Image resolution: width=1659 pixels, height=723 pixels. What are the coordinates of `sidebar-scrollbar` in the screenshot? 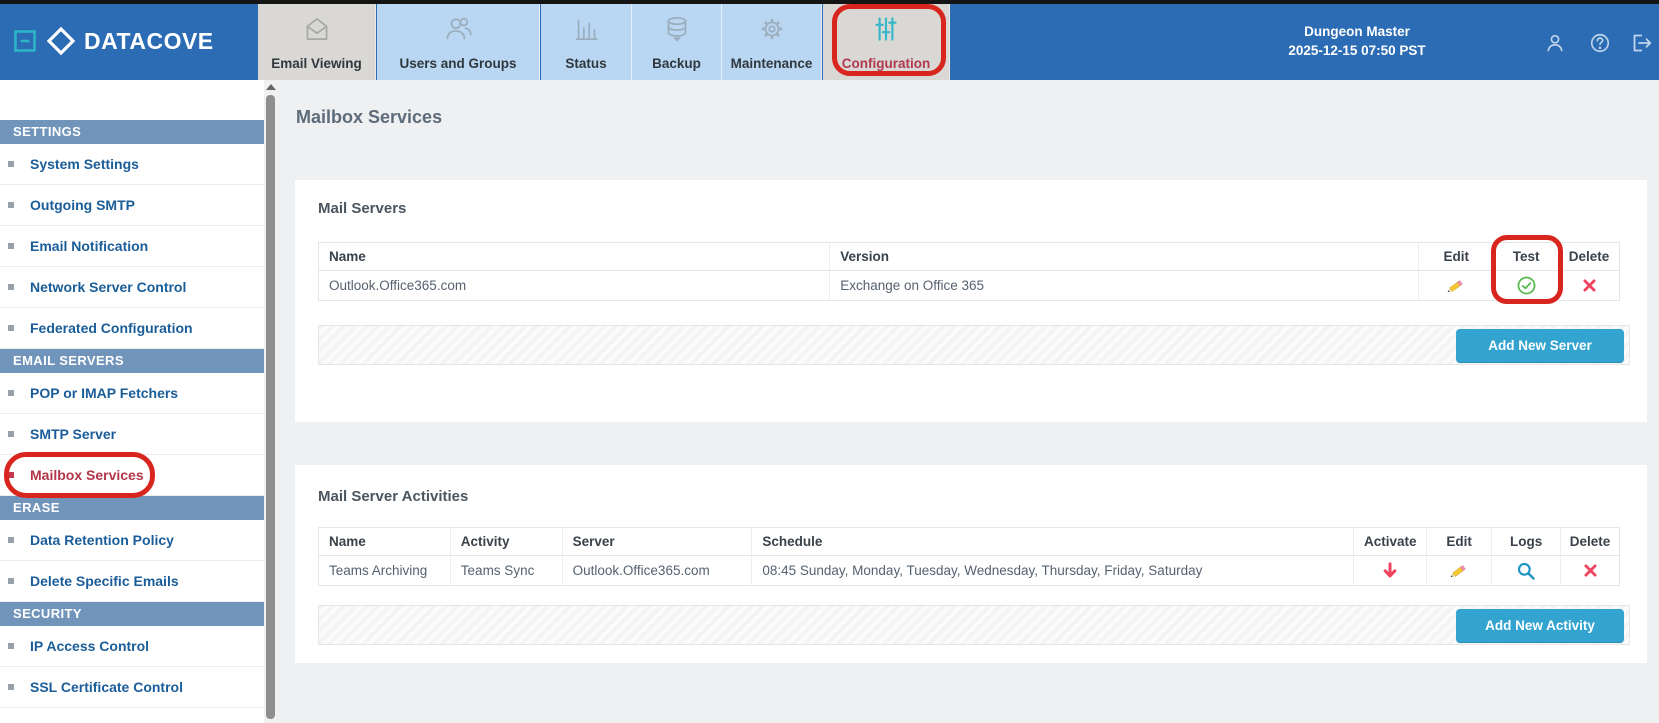 It's located at (270, 401).